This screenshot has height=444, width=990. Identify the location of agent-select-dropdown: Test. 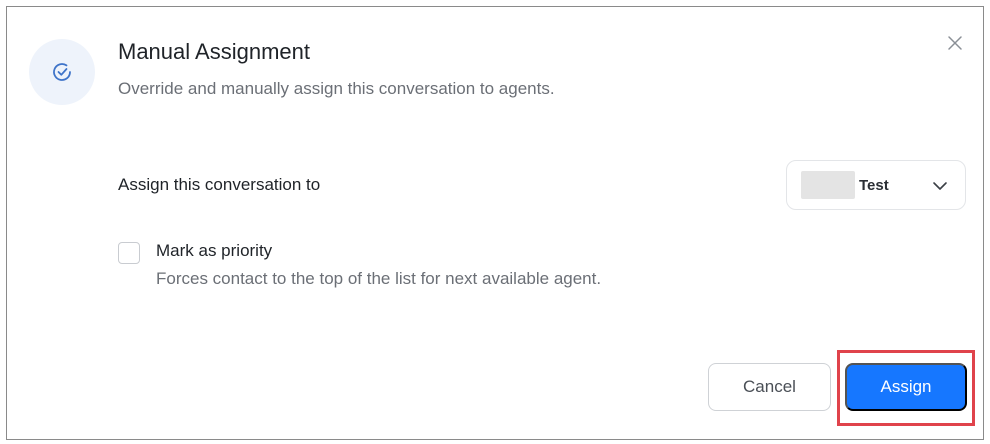
(876, 185).